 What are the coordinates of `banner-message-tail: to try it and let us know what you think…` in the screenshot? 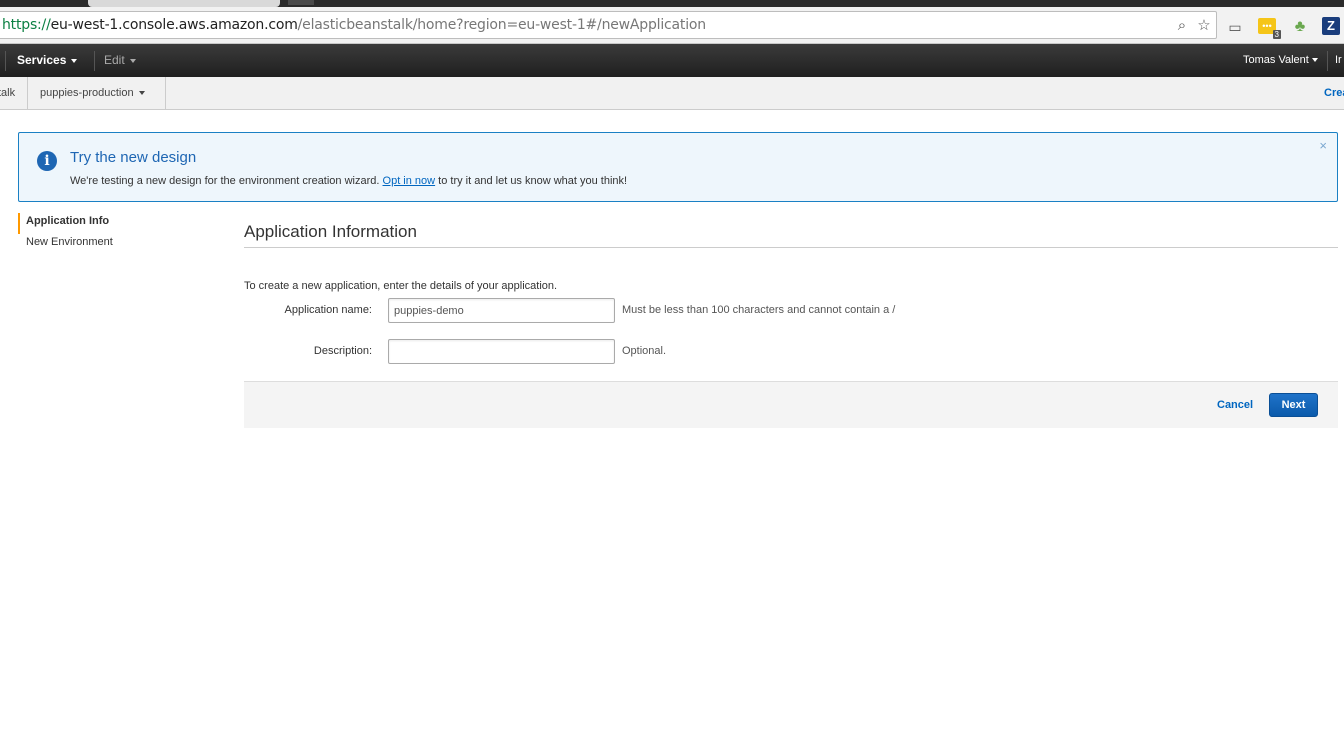 It's located at (533, 181).